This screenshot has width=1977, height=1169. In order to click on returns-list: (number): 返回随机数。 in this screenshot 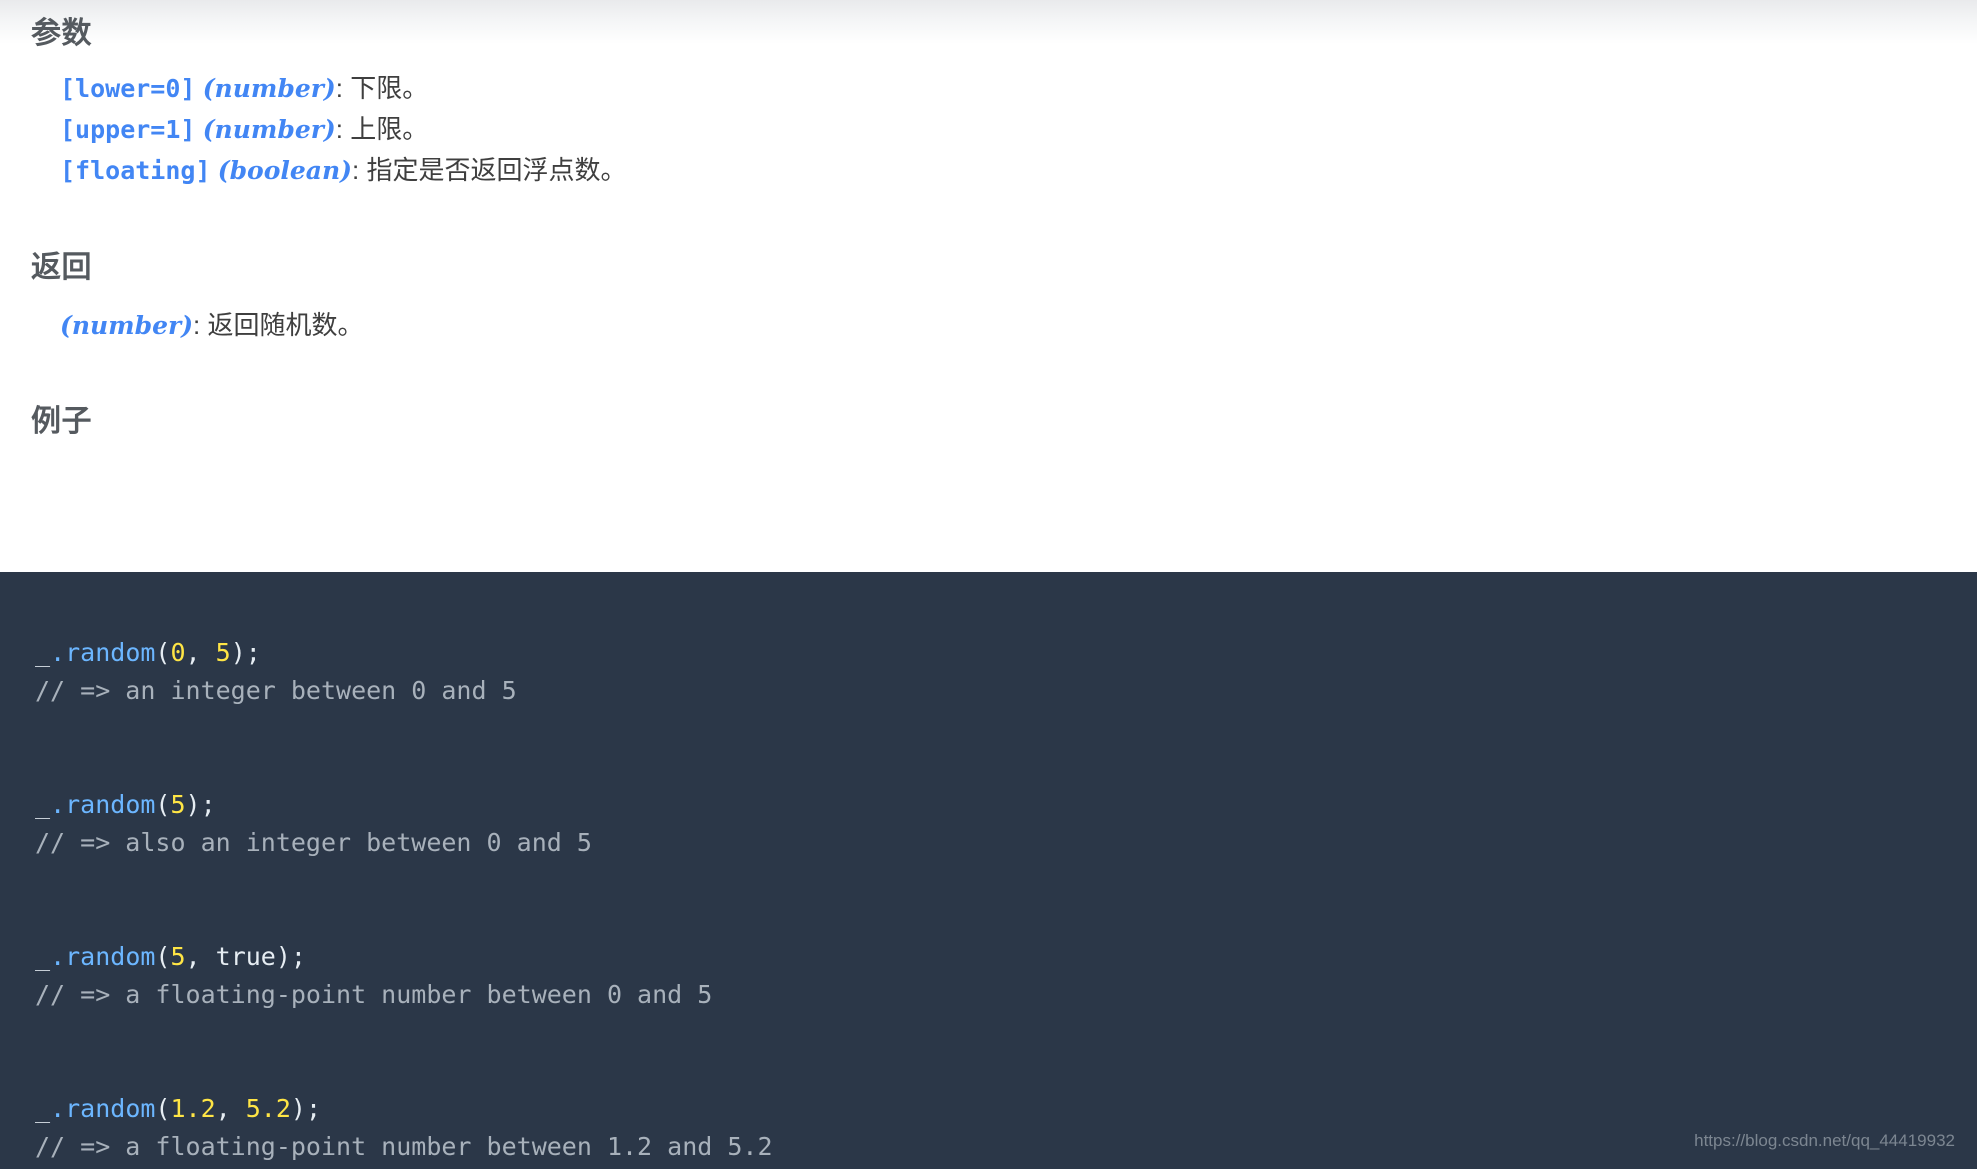, I will do `click(212, 325)`.